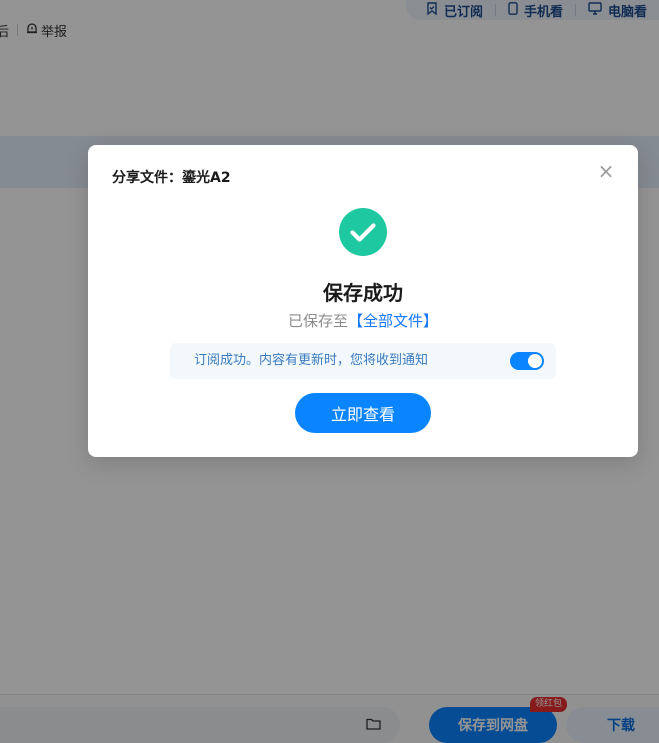 The height and width of the screenshot is (743, 659). I want to click on dialog-title: 分享文件：鎏光A2, so click(171, 178).